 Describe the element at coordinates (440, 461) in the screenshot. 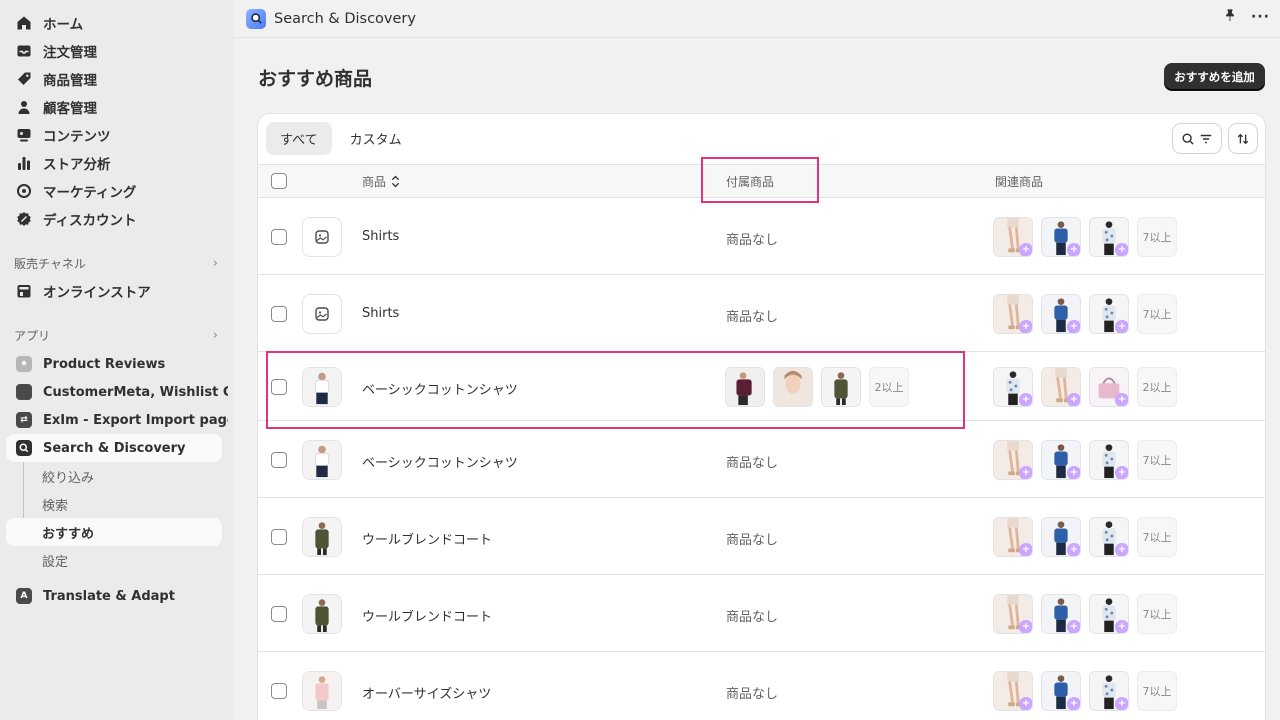

I see `product-name: ベーシックコットンシャツ` at that location.